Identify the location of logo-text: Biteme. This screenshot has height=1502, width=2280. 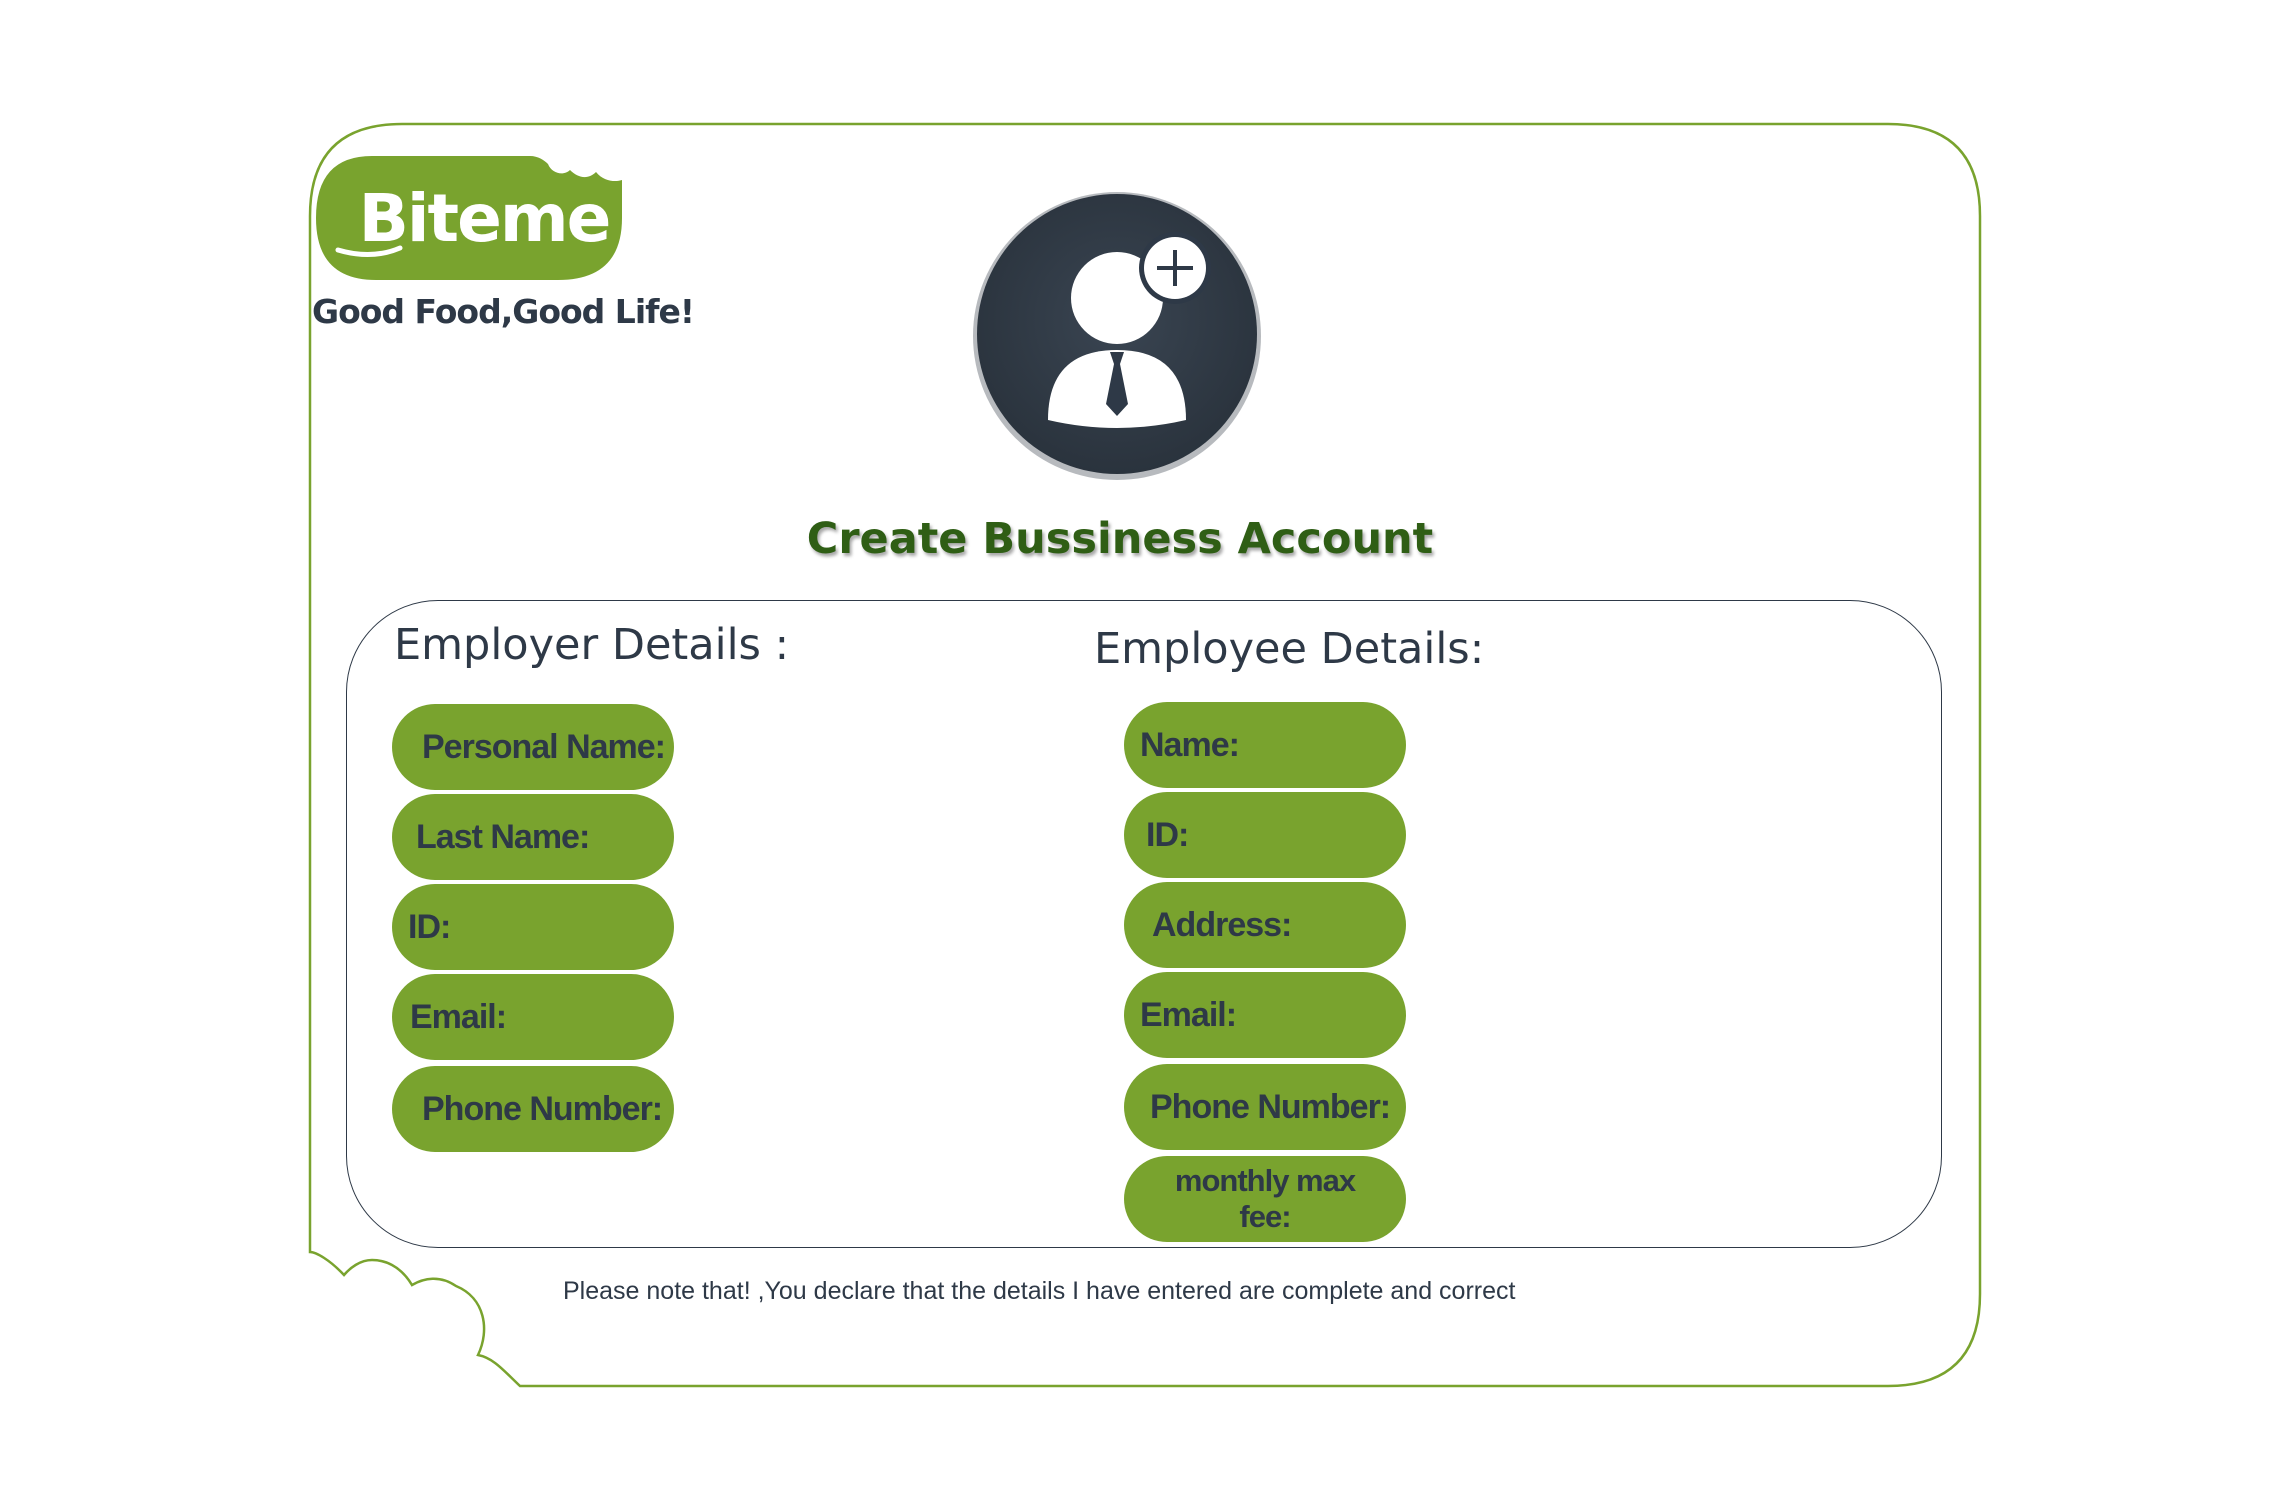
(485, 218).